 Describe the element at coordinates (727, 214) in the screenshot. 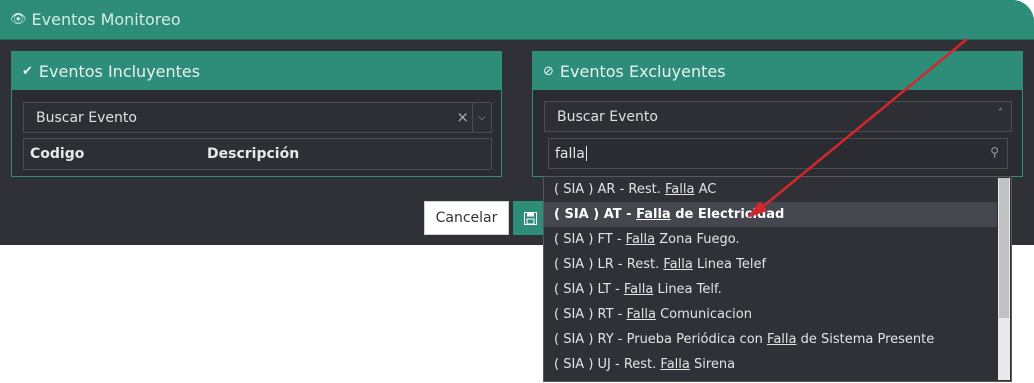

I see `option-suffix: de Electricidad` at that location.